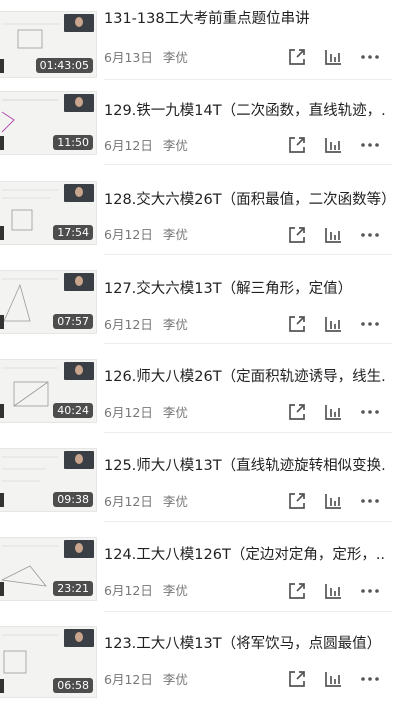 The width and height of the screenshot is (412, 705). I want to click on video-thumbnail: 01:43:05, so click(48, 44).